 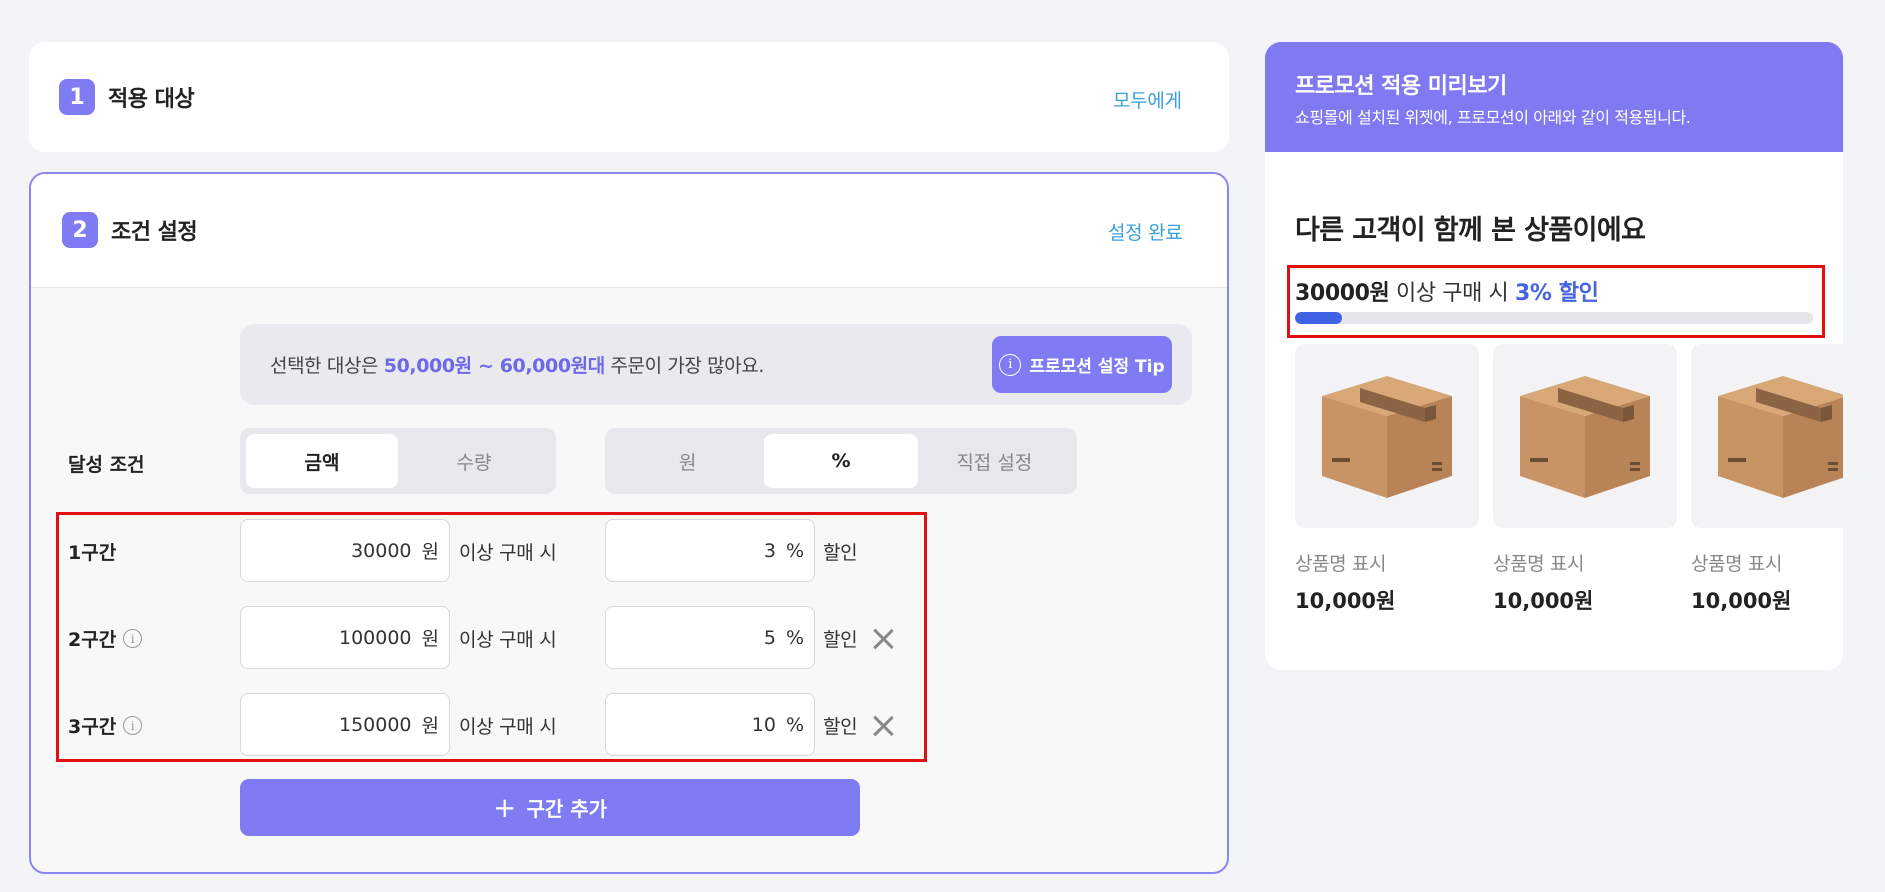 I want to click on step2-header: 2 조건 설정, so click(x=130, y=230).